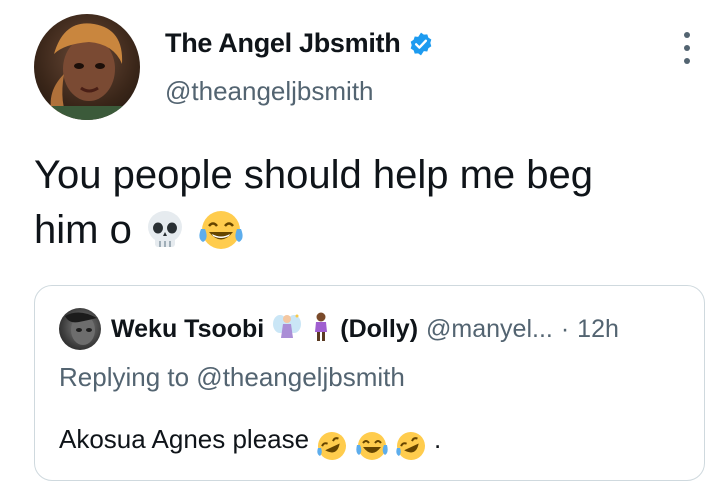 This screenshot has width=709, height=486. What do you see at coordinates (313, 175) in the screenshot?
I see `tweet-text-line: You people should help me beg` at bounding box center [313, 175].